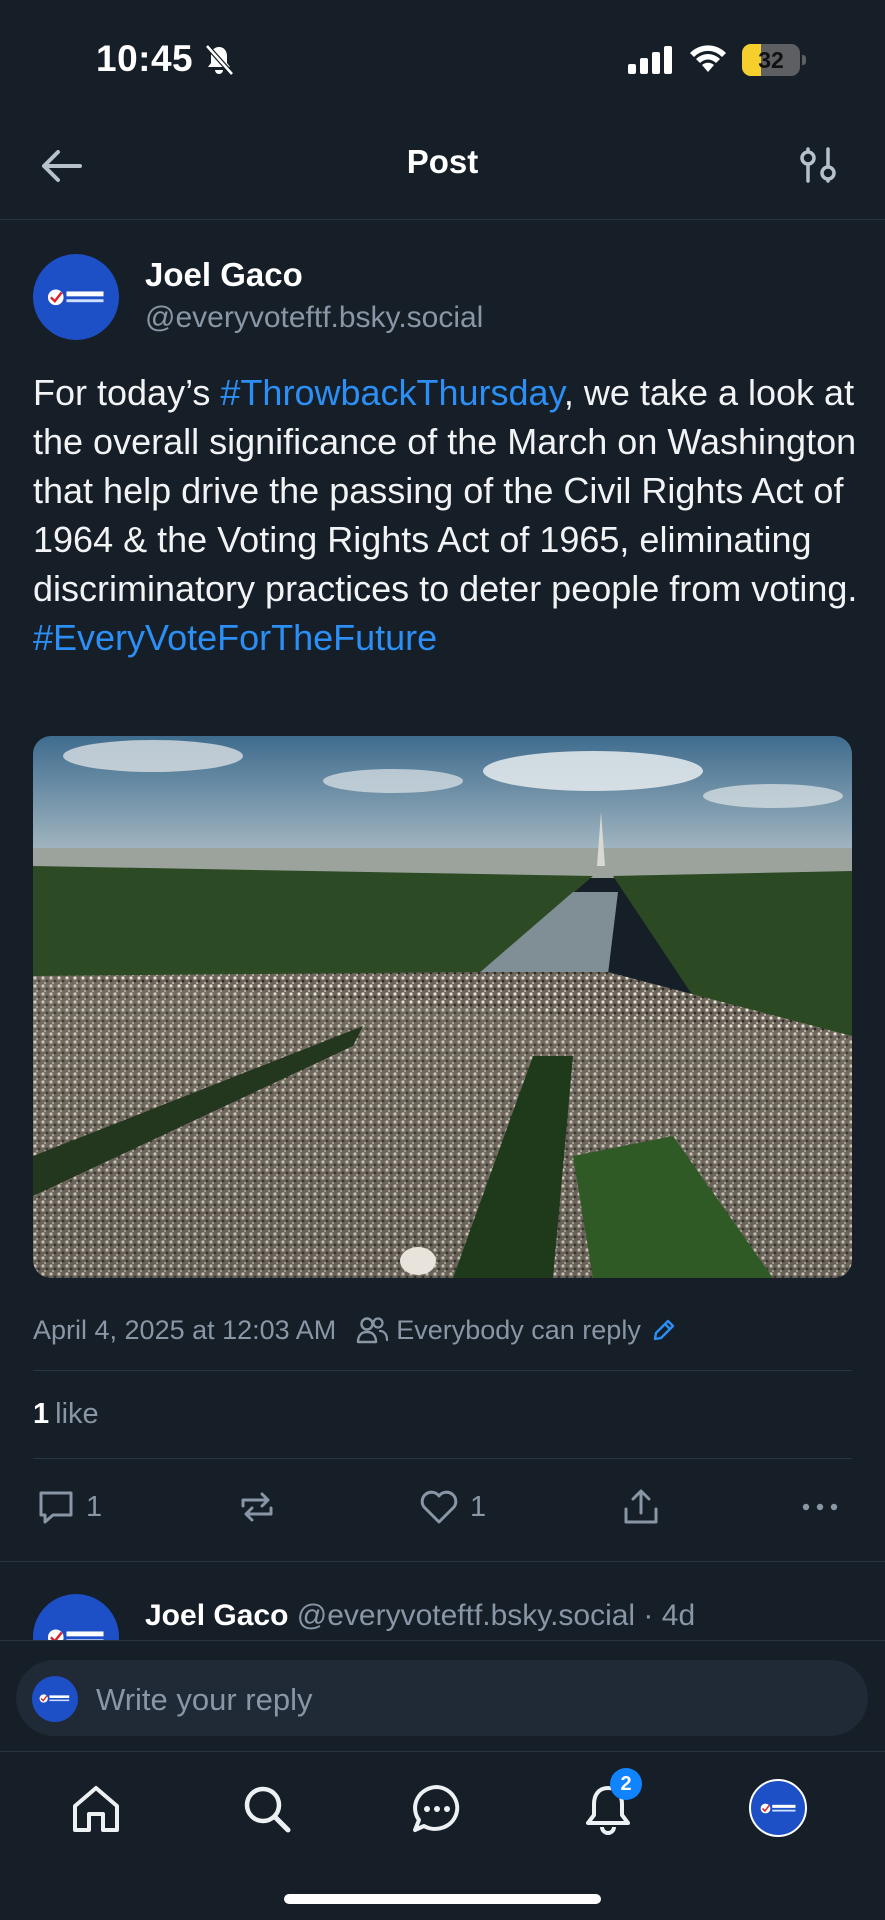 The width and height of the screenshot is (885, 1920). I want to click on author-handle: @everyvoteftf.bsky.social, so click(314, 318).